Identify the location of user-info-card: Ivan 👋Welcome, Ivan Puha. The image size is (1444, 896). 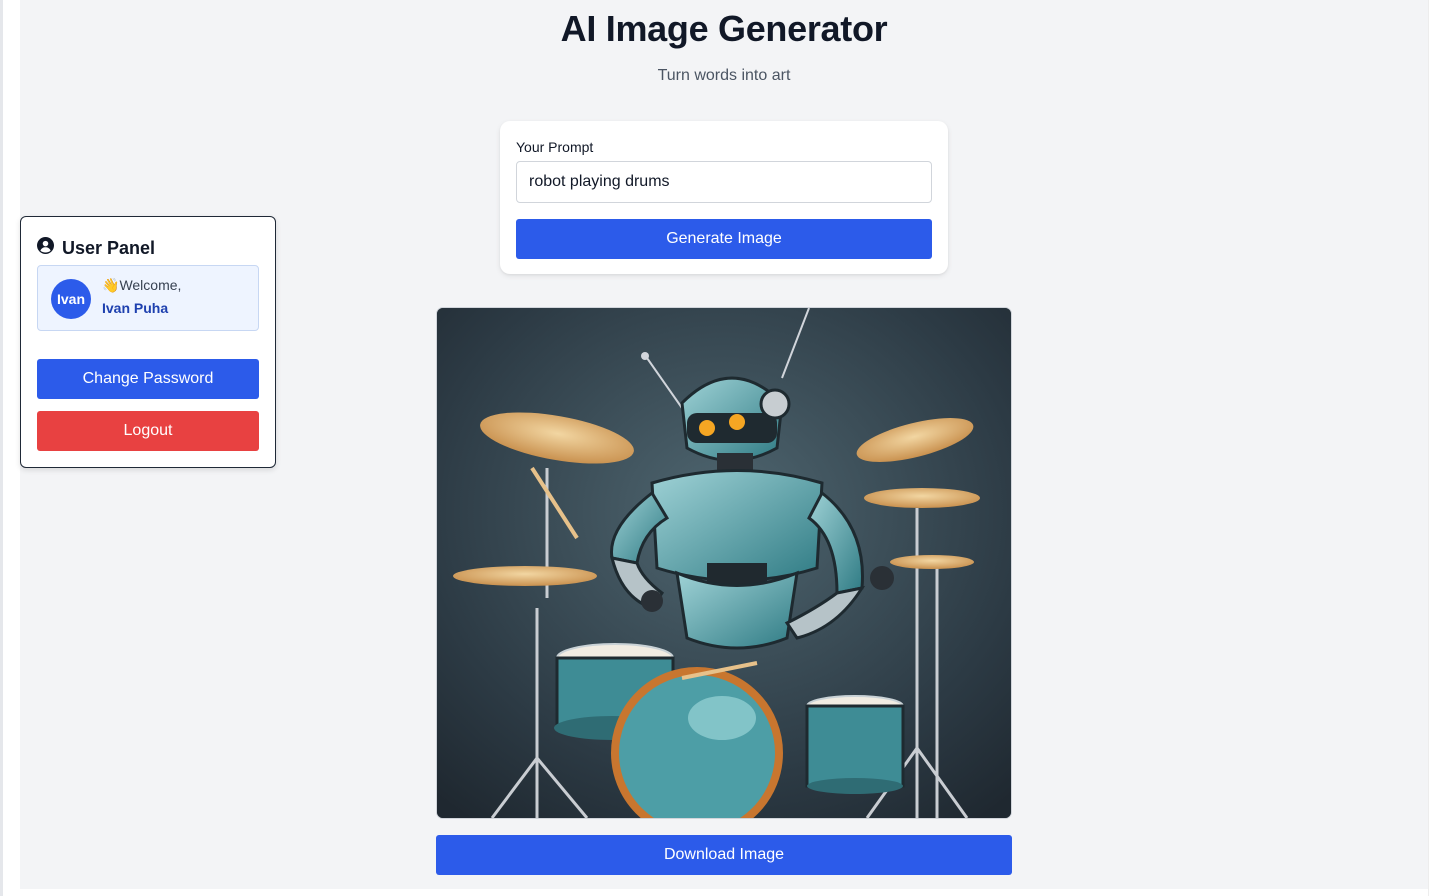
(148, 298).